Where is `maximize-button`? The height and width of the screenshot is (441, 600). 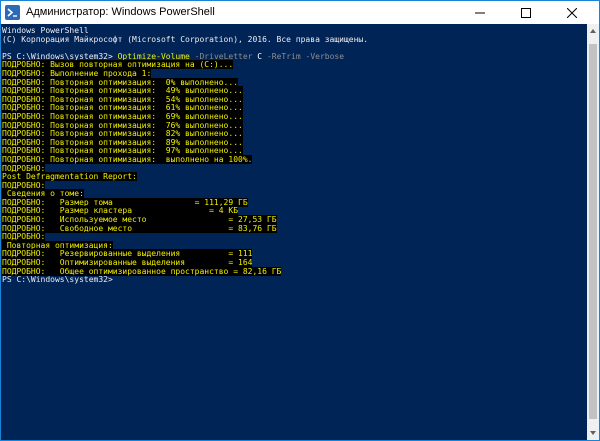 maximize-button is located at coordinates (526, 12).